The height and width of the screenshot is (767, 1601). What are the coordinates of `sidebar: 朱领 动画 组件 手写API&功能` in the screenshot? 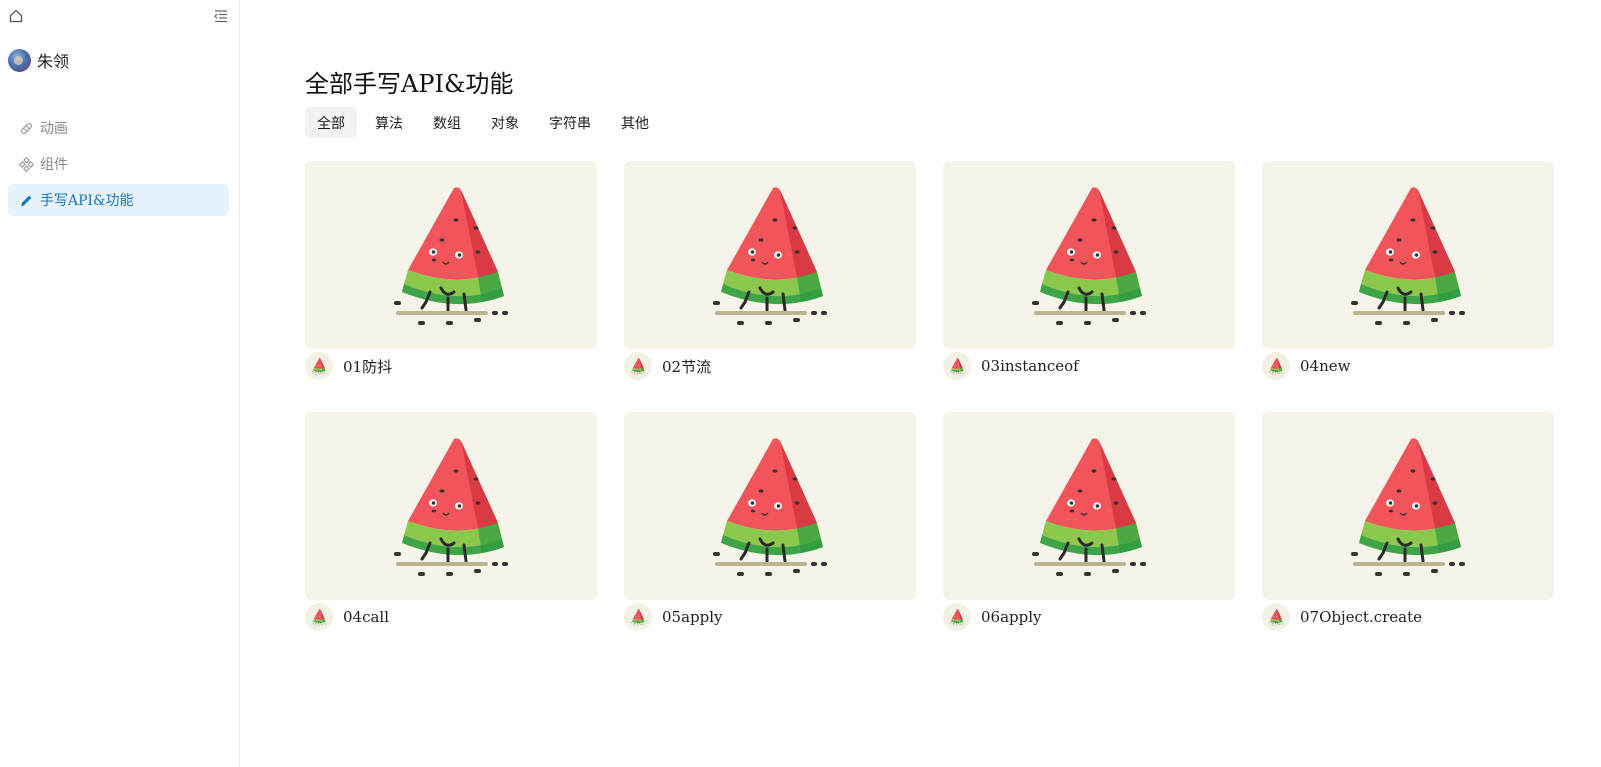 It's located at (120, 383).